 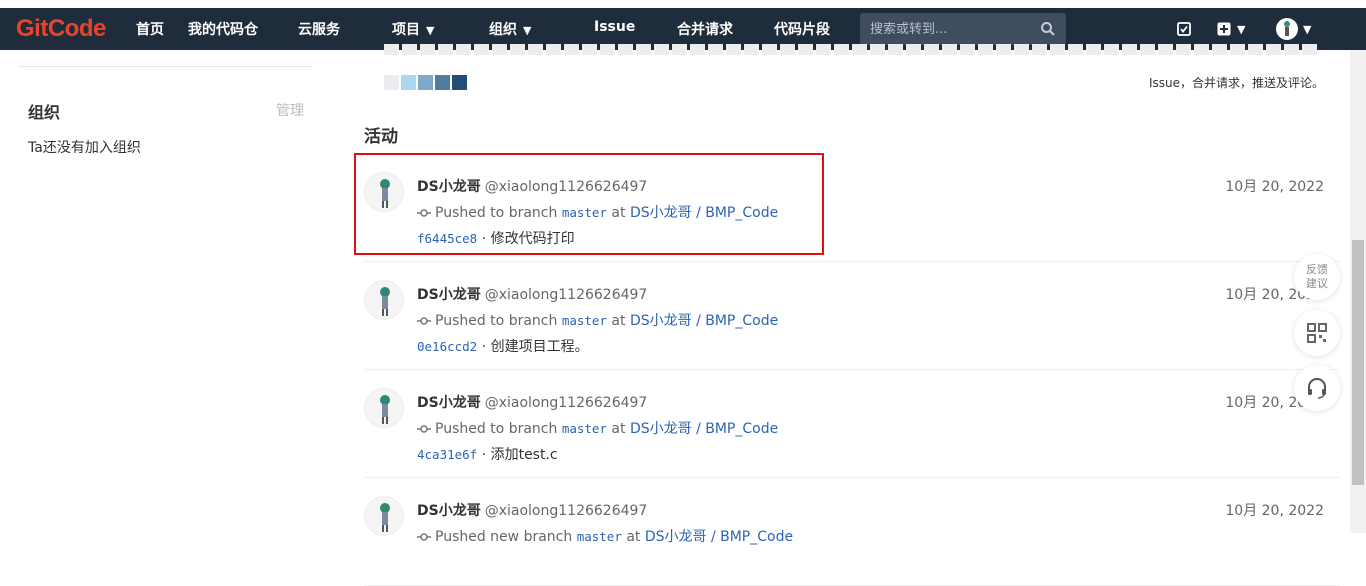 I want to click on create-new-menu: ▼, so click(x=1230, y=29).